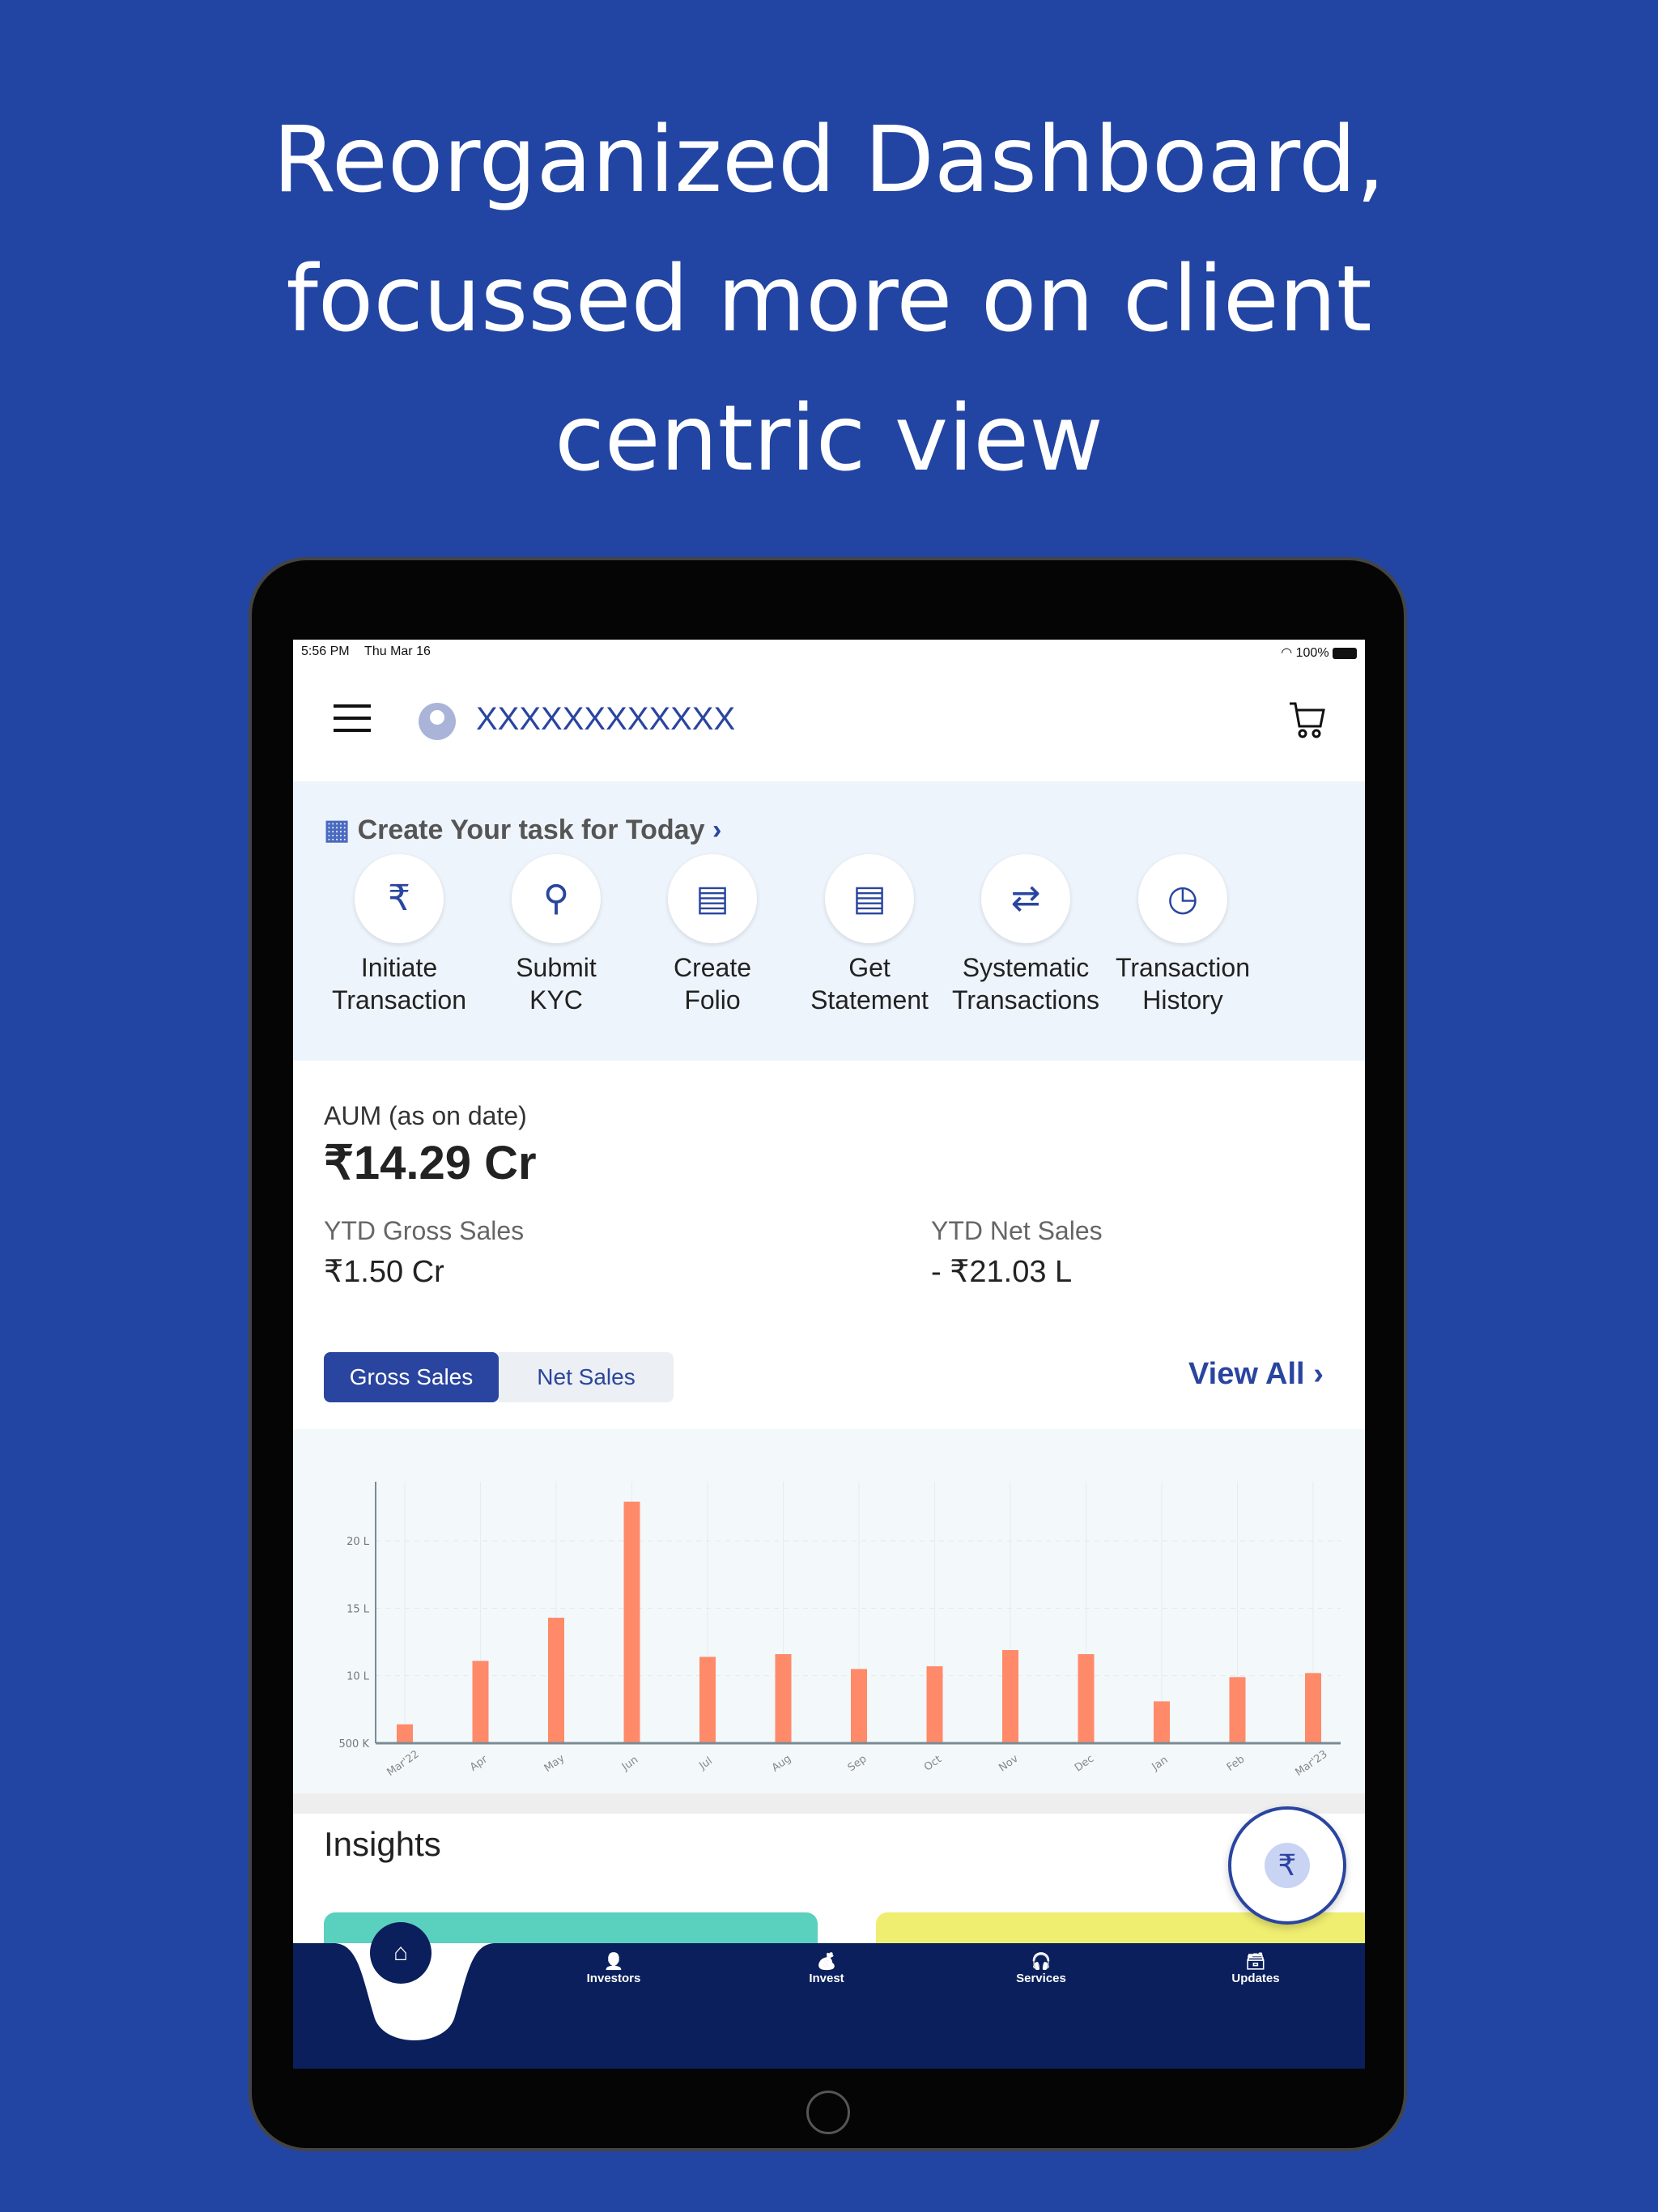  What do you see at coordinates (354, 1744) in the screenshot?
I see `y-tick-label: 500 K` at bounding box center [354, 1744].